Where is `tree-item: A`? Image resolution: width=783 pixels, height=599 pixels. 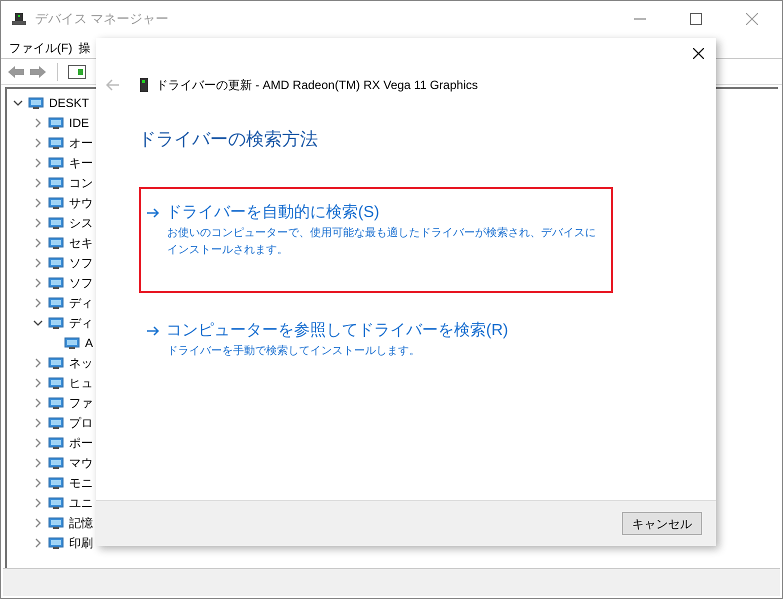
tree-item: A is located at coordinates (89, 343).